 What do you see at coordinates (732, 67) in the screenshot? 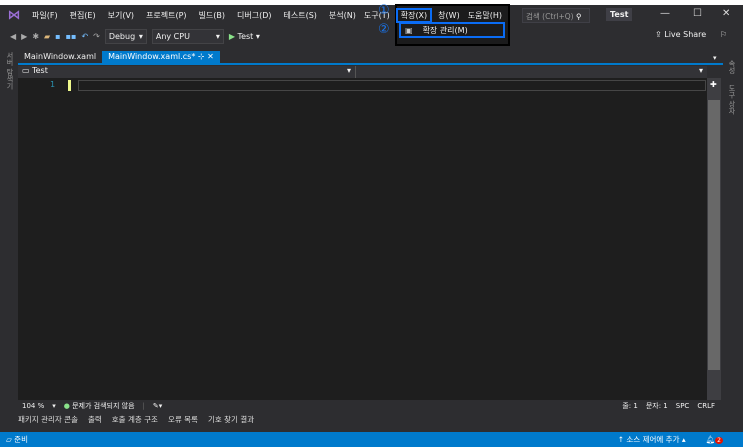
I see `properties-rail-tab: 속성` at bounding box center [732, 67].